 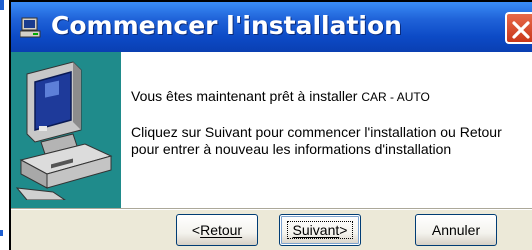 What do you see at coordinates (271, 209) in the screenshot?
I see `footer-divider` at bounding box center [271, 209].